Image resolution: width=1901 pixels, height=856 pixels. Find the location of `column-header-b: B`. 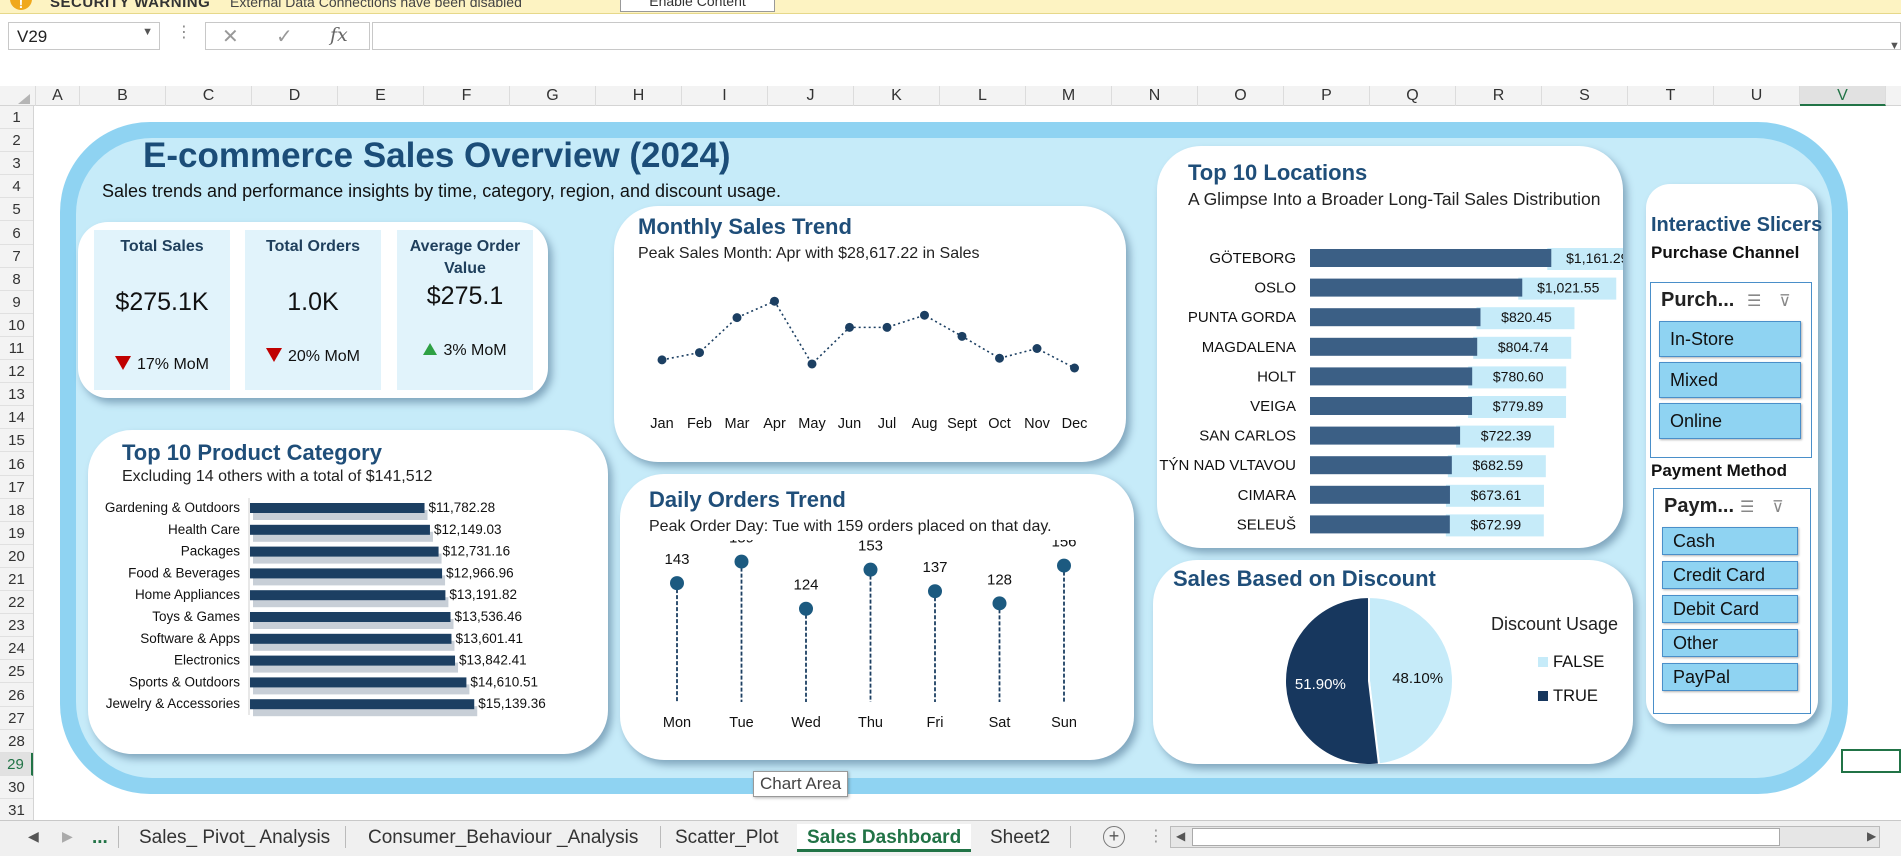

column-header-b: B is located at coordinates (123, 96).